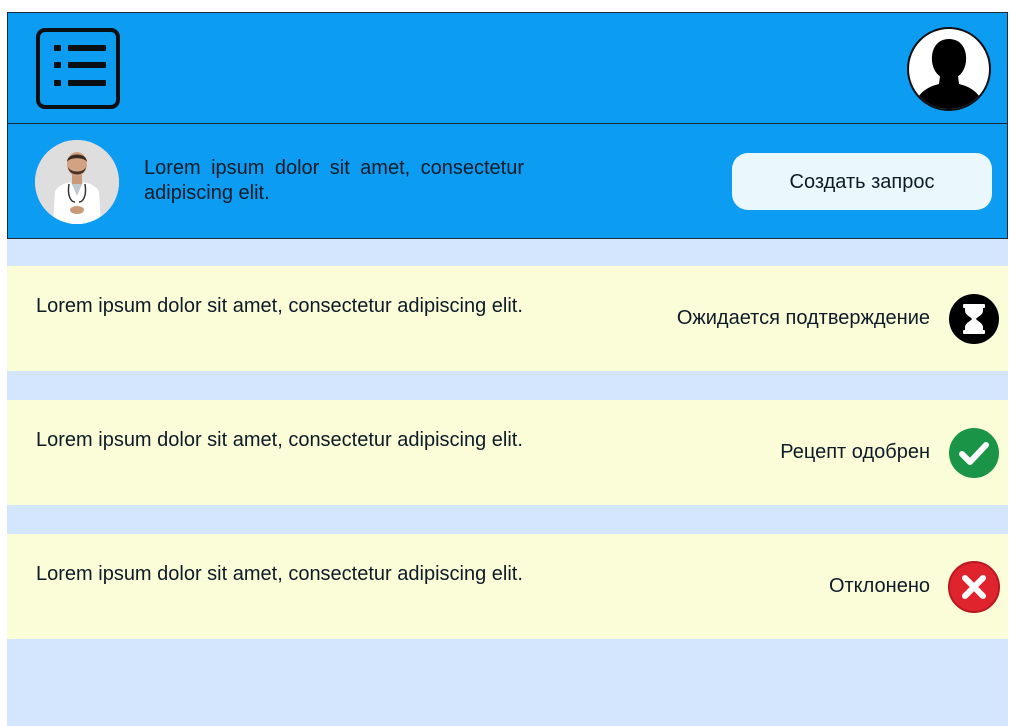  Describe the element at coordinates (862, 181) in the screenshot. I see `create-request-button: Создать запрос` at that location.